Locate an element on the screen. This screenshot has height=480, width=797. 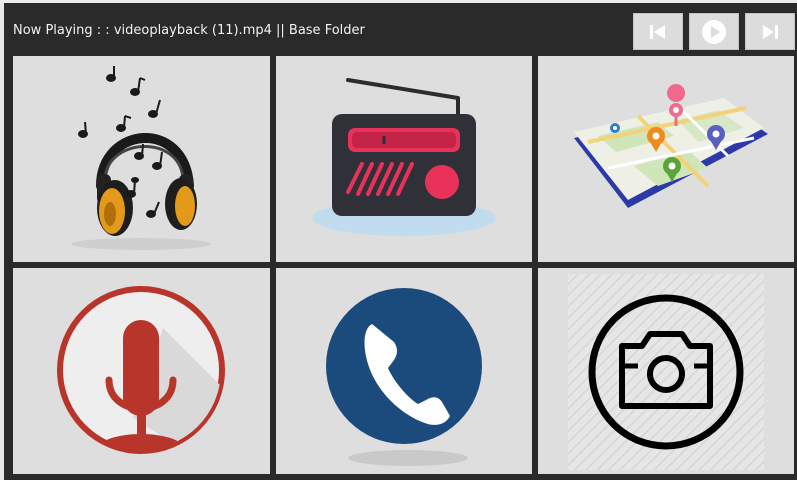
camera-icon is located at coordinates (666, 372).